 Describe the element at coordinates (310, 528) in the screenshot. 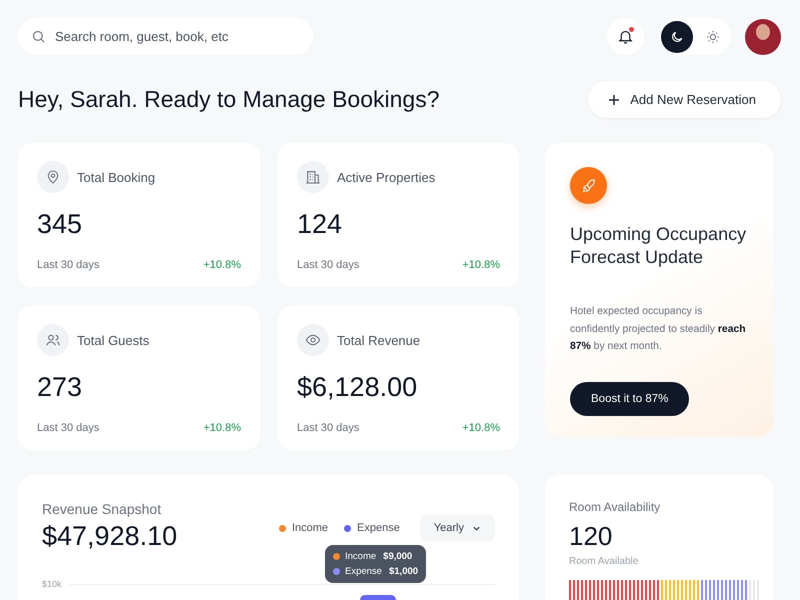

I see `legend-label: Income` at that location.